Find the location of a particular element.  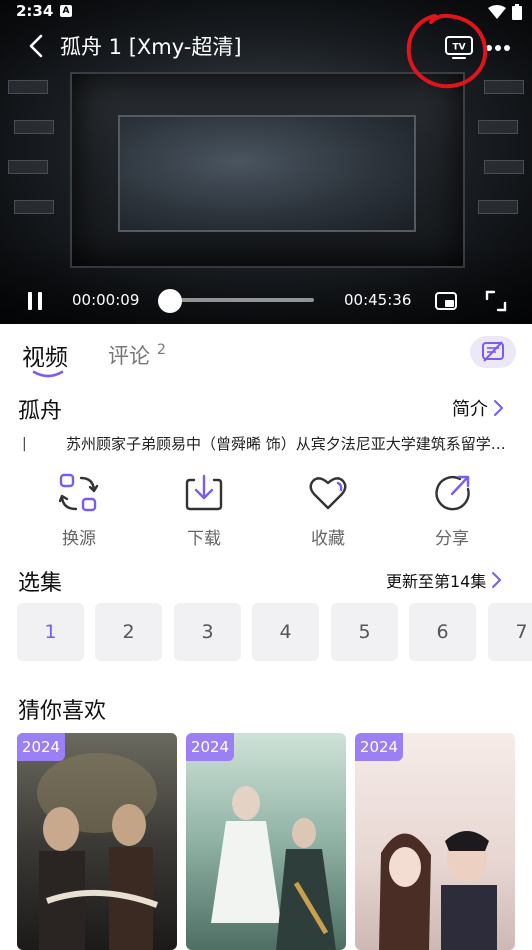

favorite-label: 收藏 is located at coordinates (328, 539).